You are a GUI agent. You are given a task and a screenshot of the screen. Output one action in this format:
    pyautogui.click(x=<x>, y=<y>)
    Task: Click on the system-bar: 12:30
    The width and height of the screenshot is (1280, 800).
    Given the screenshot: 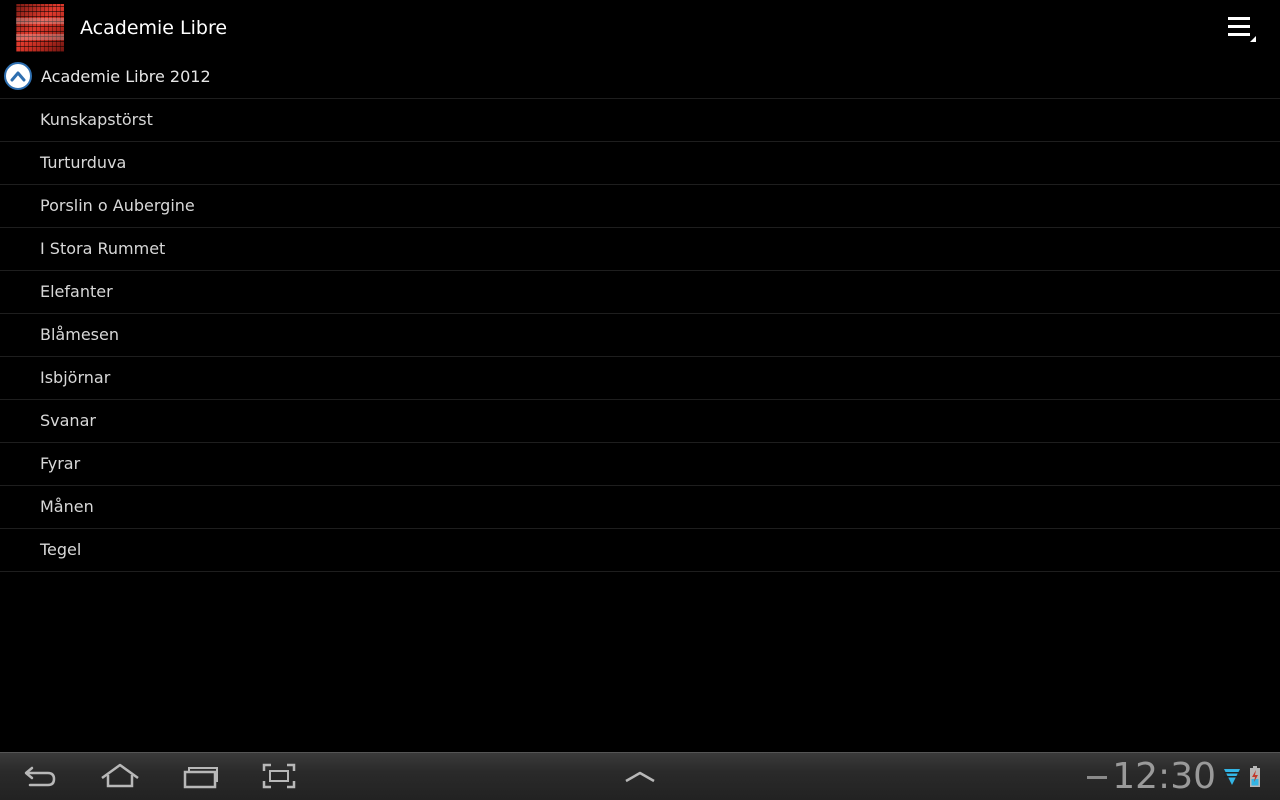 What is the action you would take?
    pyautogui.click(x=640, y=776)
    